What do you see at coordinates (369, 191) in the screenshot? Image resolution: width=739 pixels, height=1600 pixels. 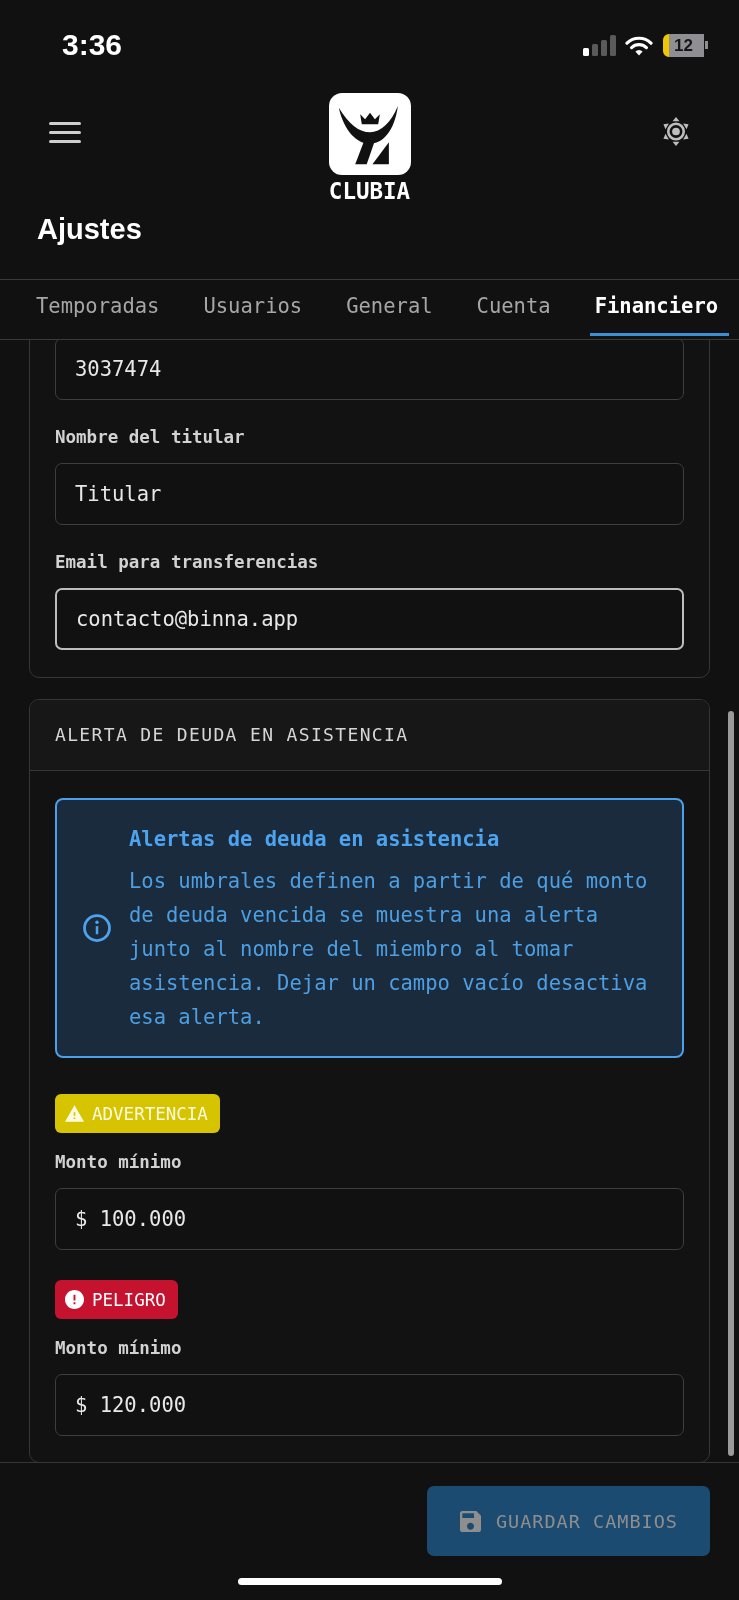 I see `brand-name: CLUBIA` at bounding box center [369, 191].